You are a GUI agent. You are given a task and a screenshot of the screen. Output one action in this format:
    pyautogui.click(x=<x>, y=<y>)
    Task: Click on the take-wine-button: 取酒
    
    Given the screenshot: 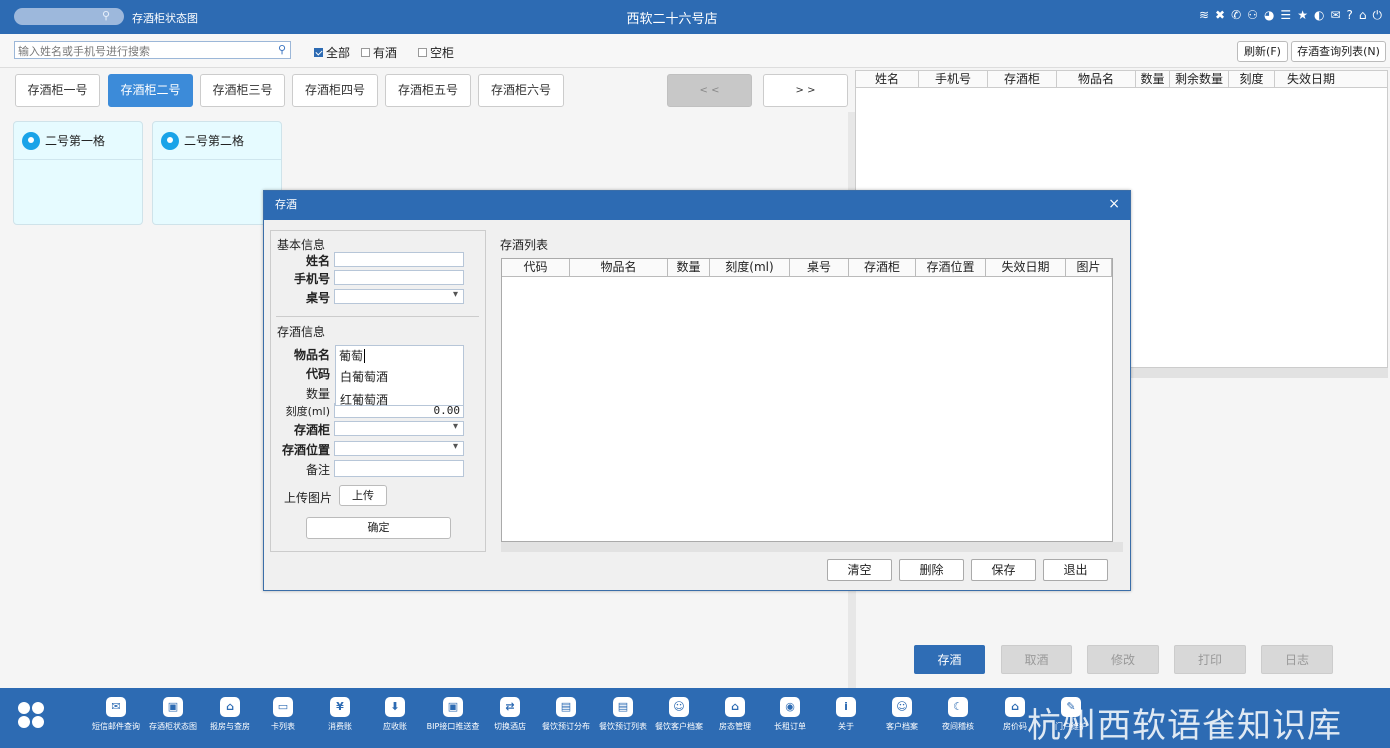 What is the action you would take?
    pyautogui.click(x=1036, y=659)
    